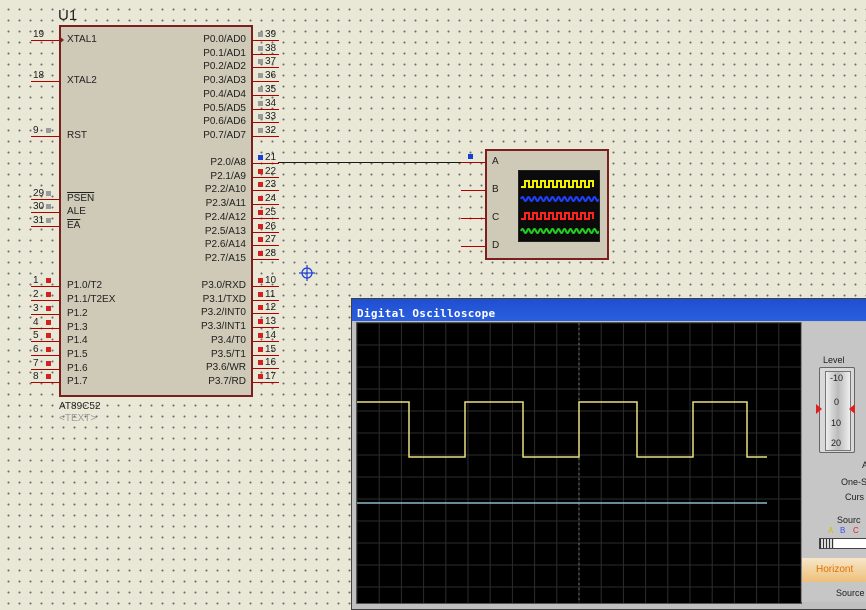  Describe the element at coordinates (830, 530) in the screenshot. I see `source-letter-a: A` at that location.